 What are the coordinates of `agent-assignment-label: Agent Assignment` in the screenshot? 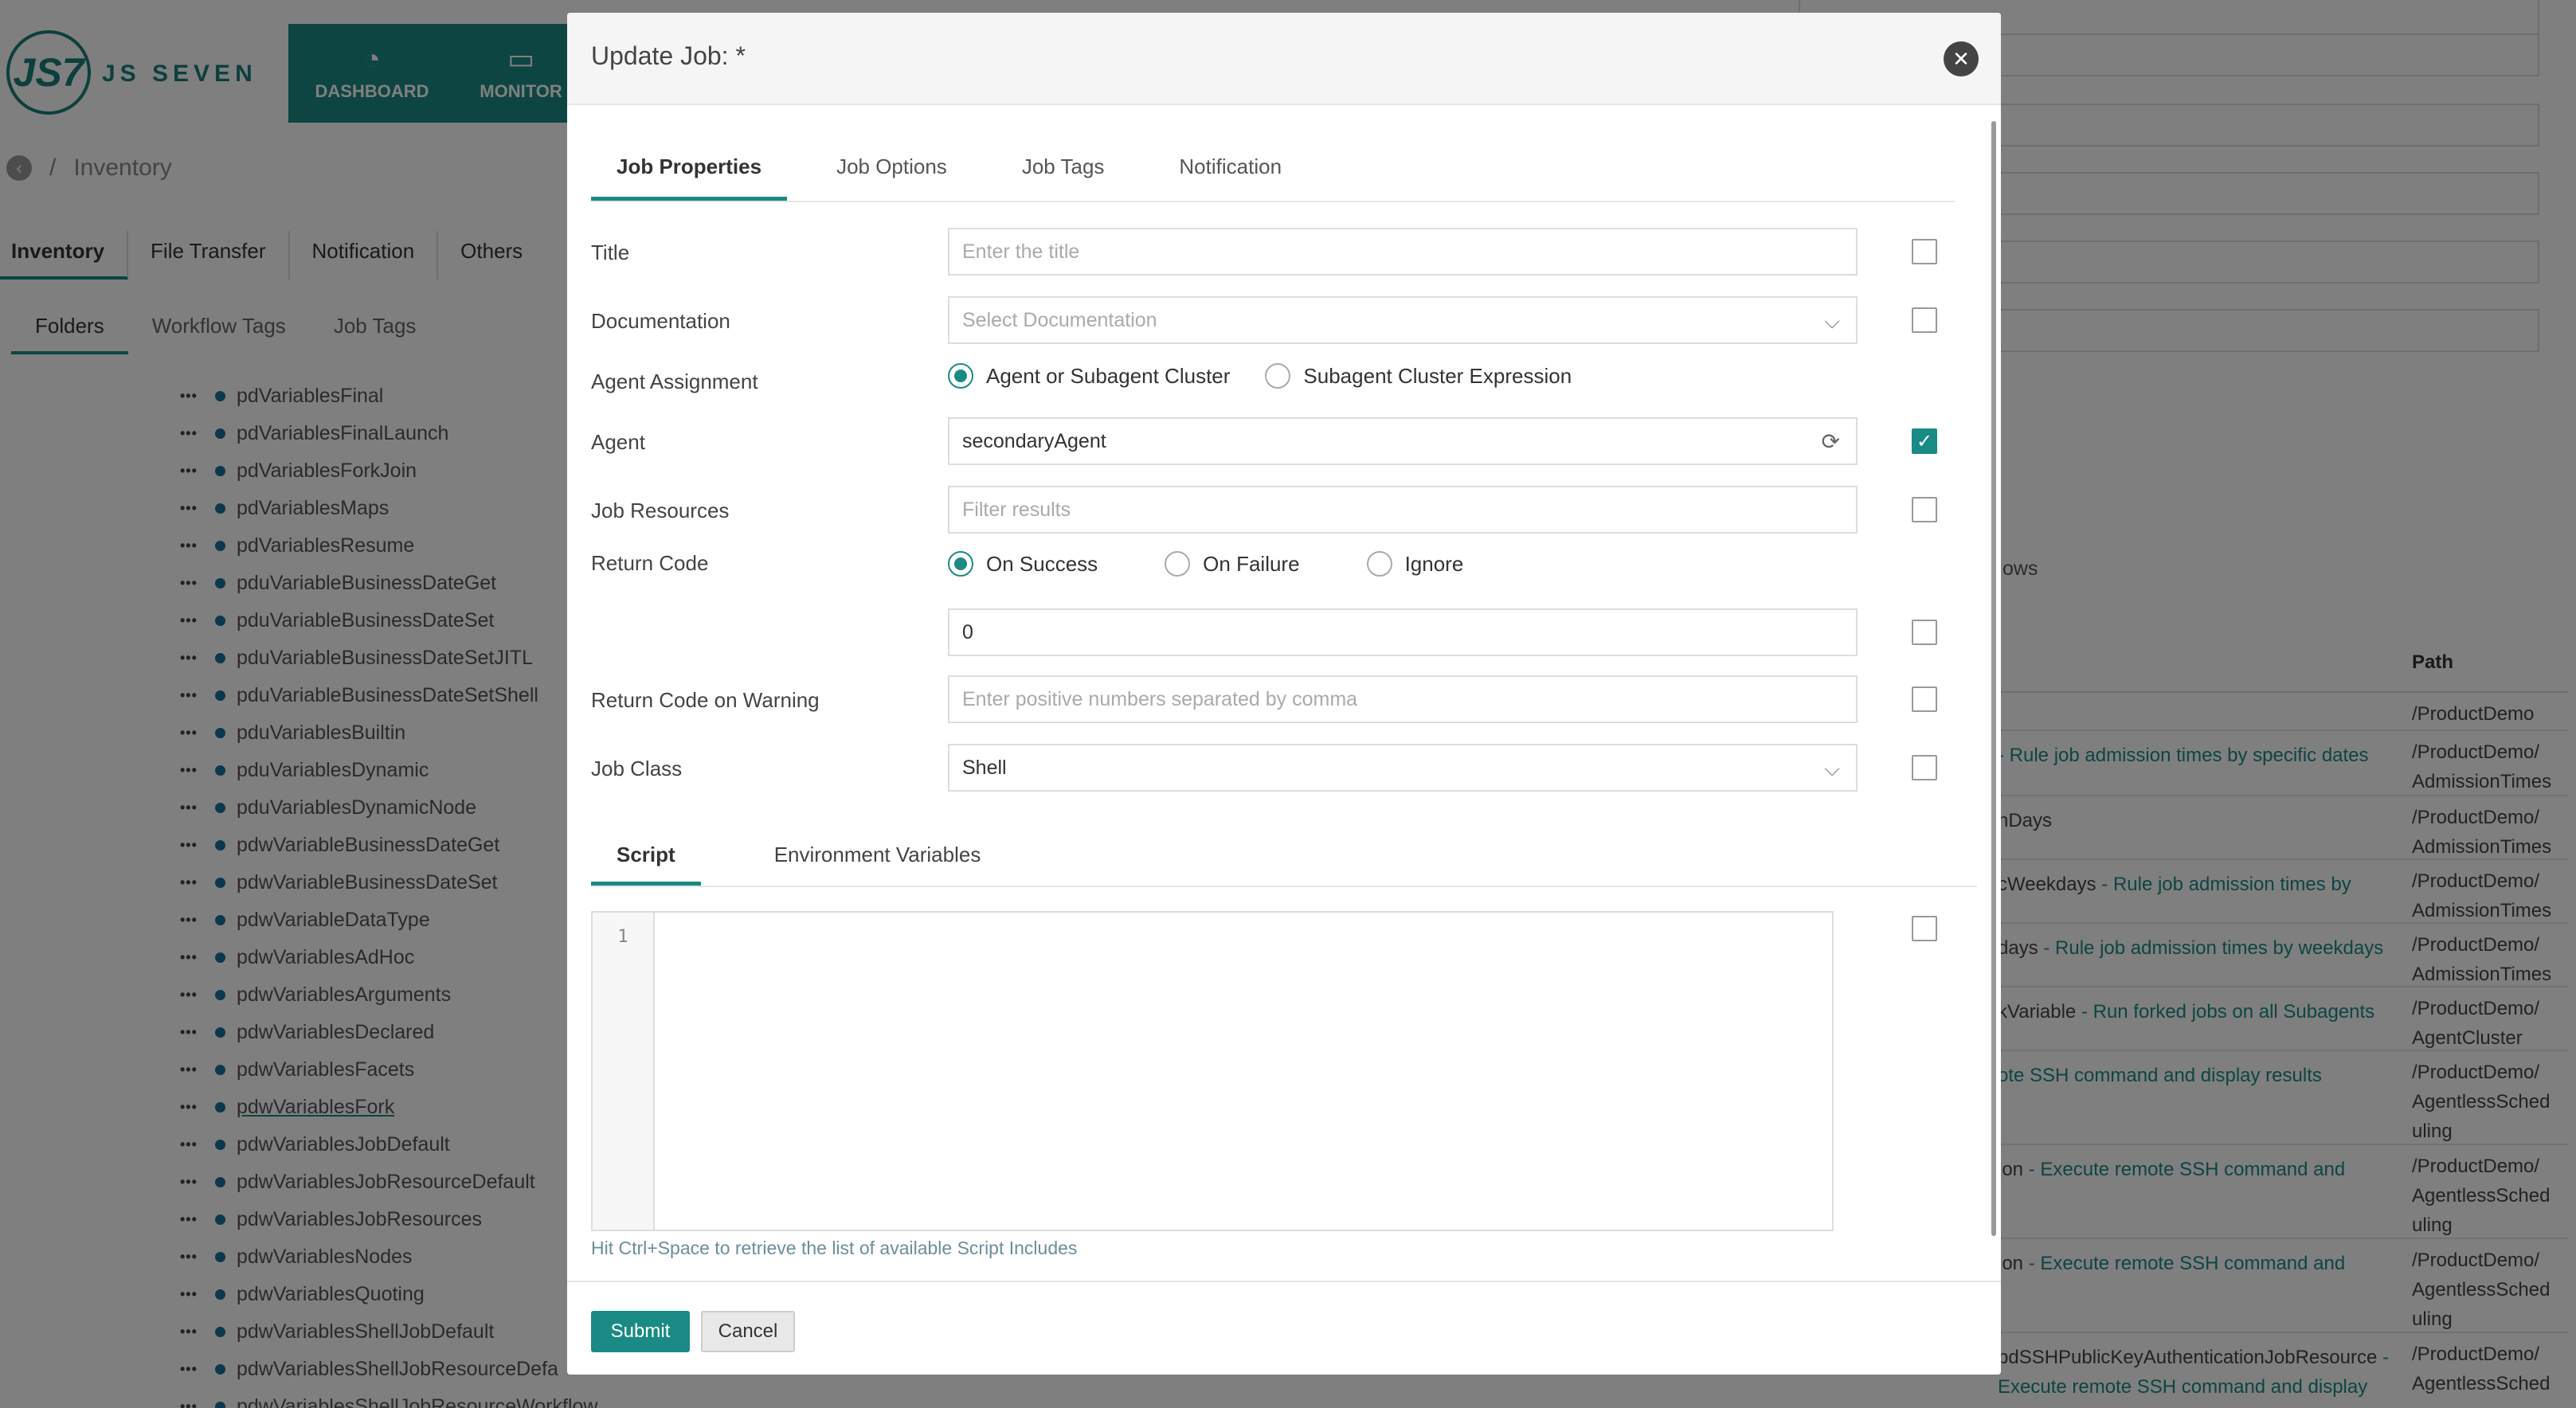 It's located at (674, 381).